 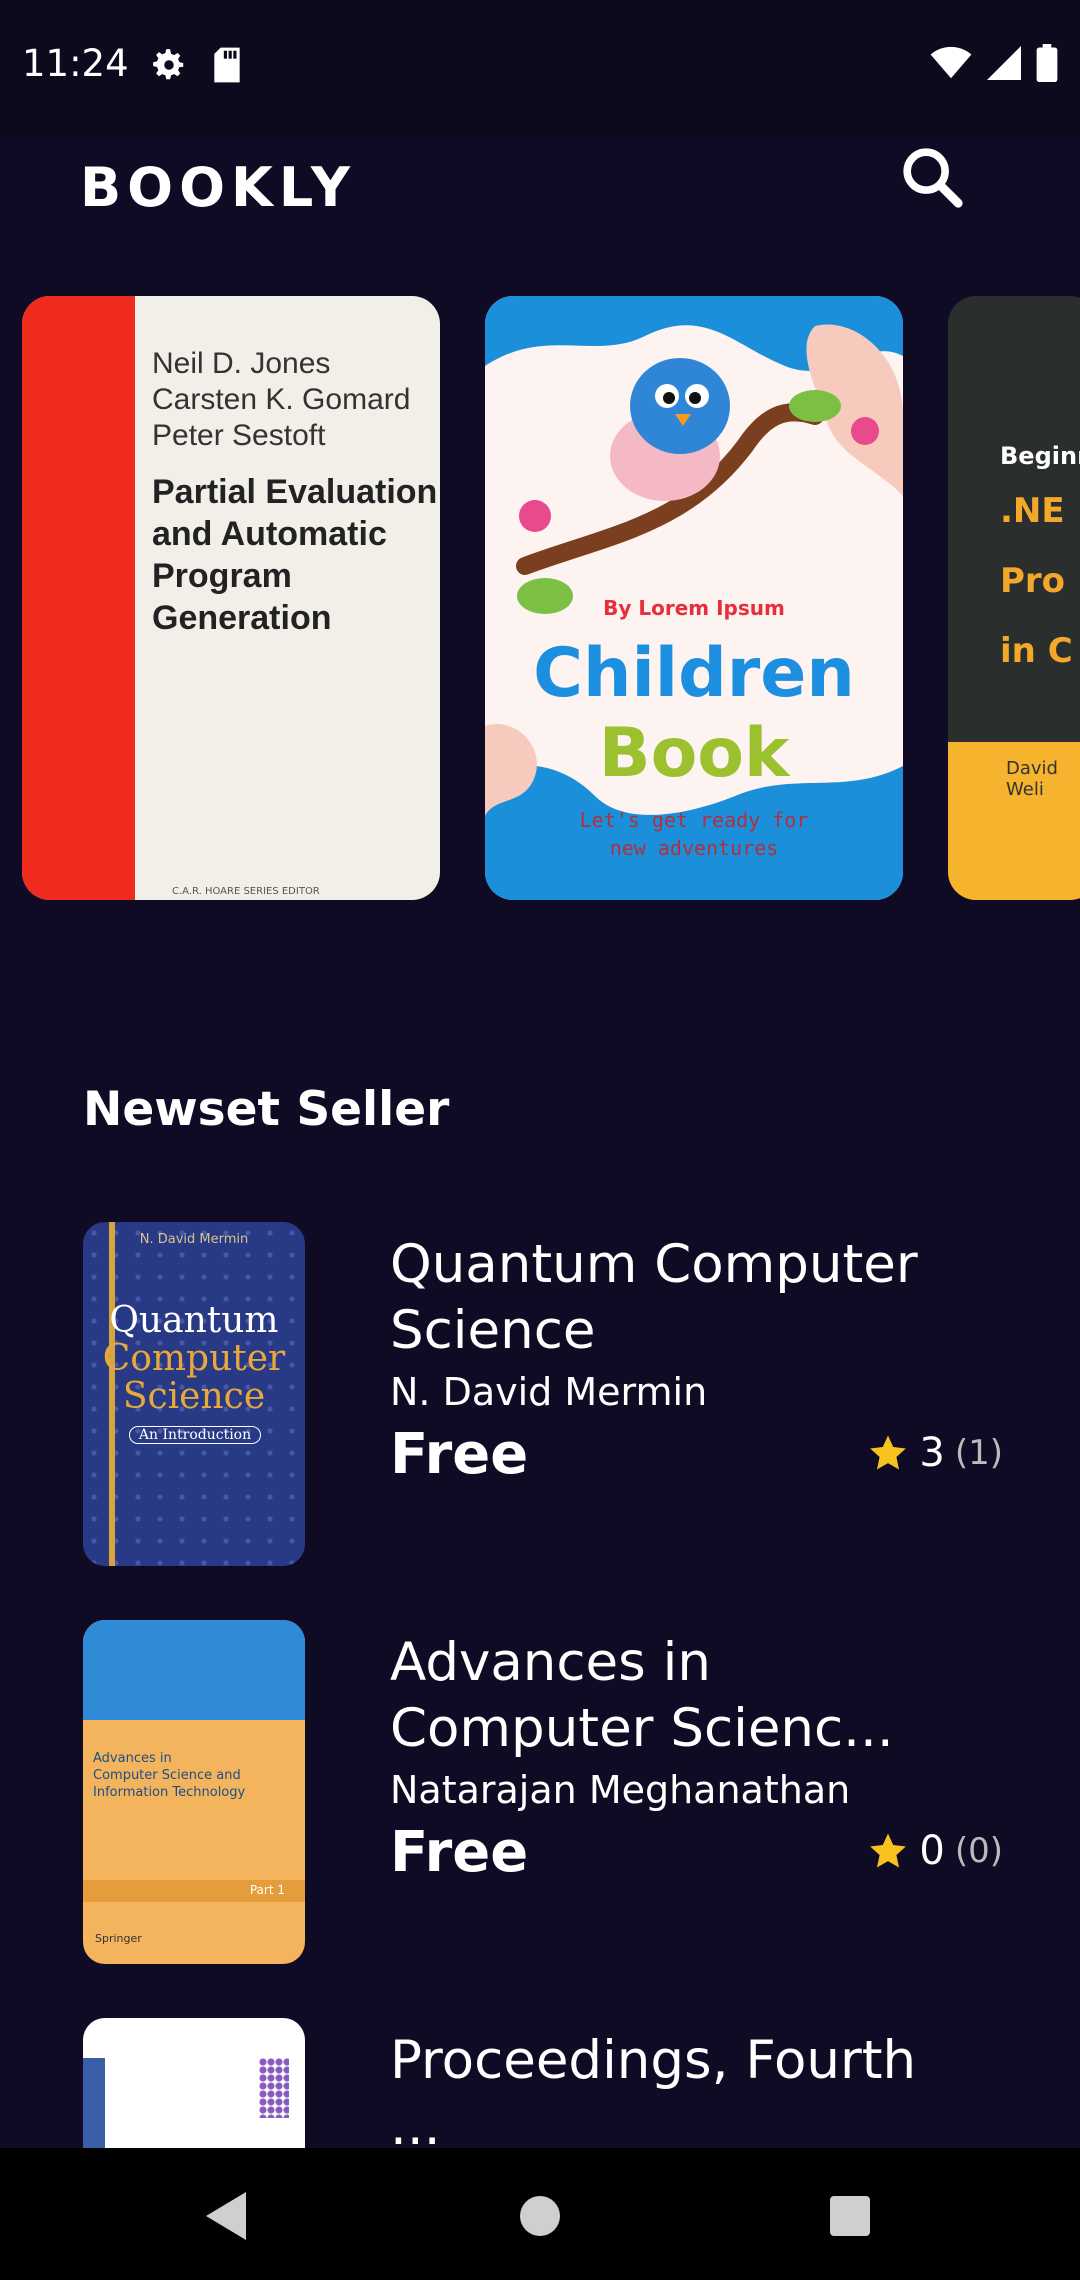 What do you see at coordinates (197, 65) in the screenshot?
I see `status-icons-left` at bounding box center [197, 65].